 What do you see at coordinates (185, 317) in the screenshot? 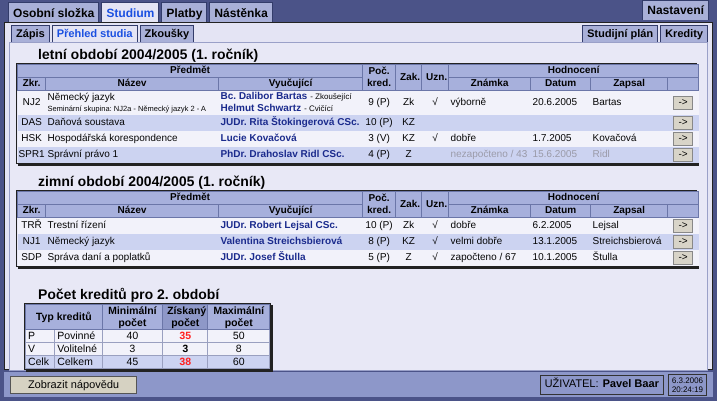
I see `column-header: Získaný počet` at bounding box center [185, 317].